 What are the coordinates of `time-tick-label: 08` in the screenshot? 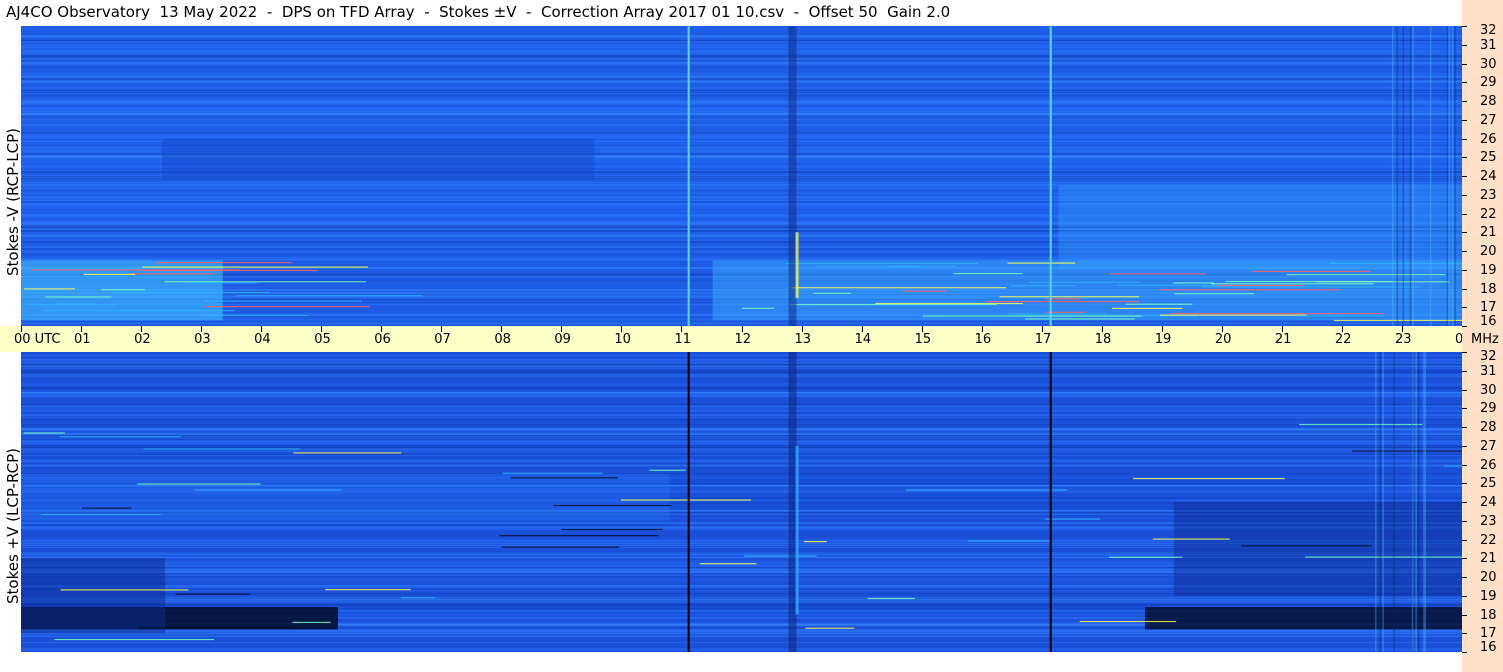 It's located at (502, 339).